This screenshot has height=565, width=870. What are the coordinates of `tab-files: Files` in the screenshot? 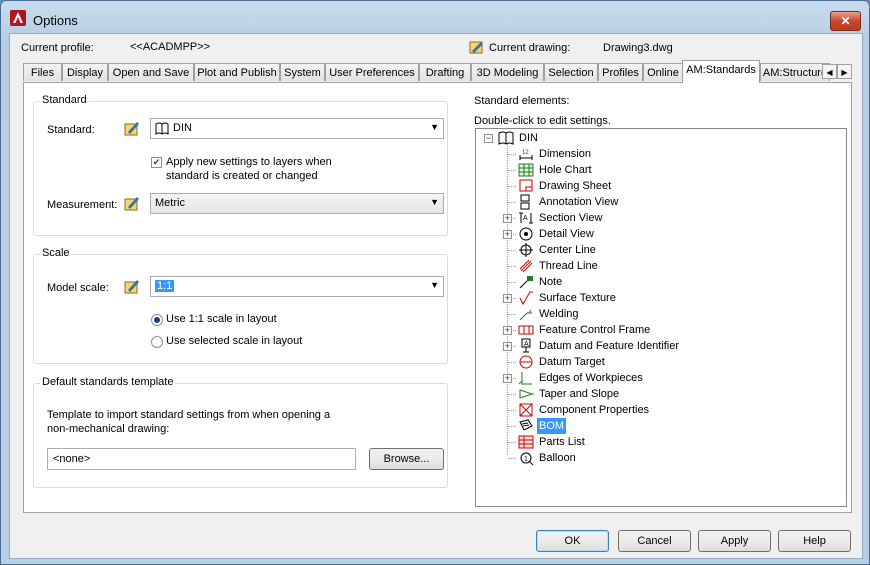 It's located at (42, 72).